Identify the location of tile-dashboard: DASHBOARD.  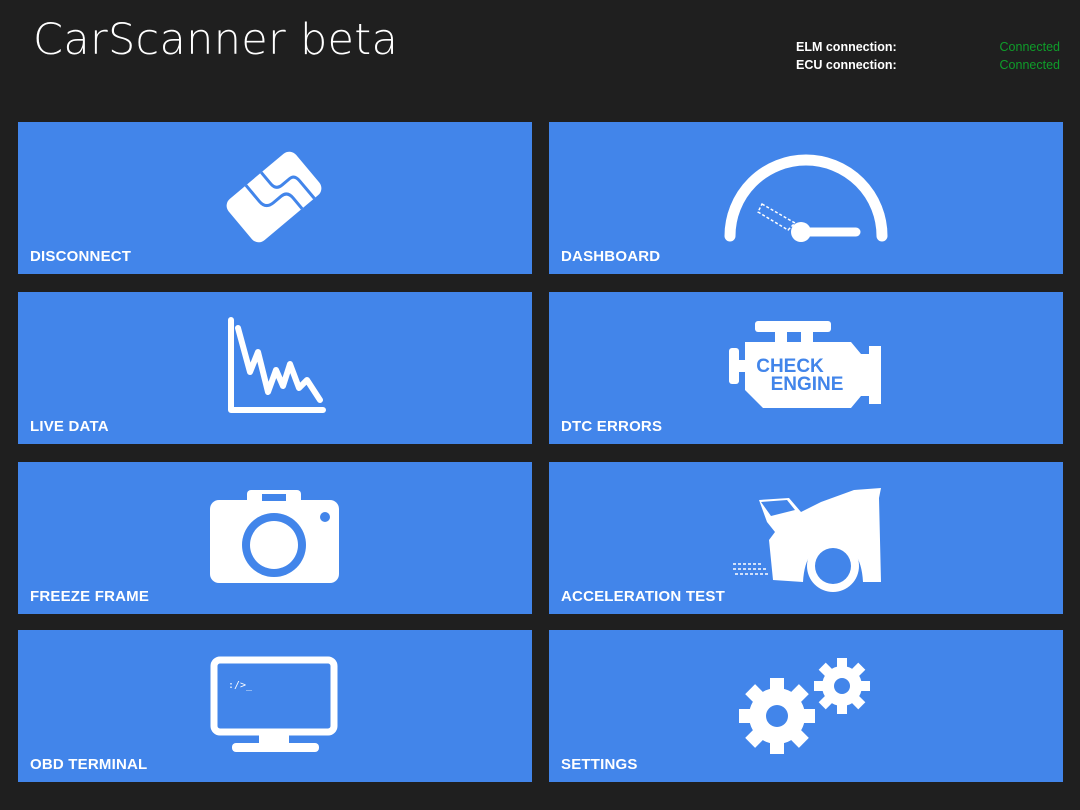
(806, 198).